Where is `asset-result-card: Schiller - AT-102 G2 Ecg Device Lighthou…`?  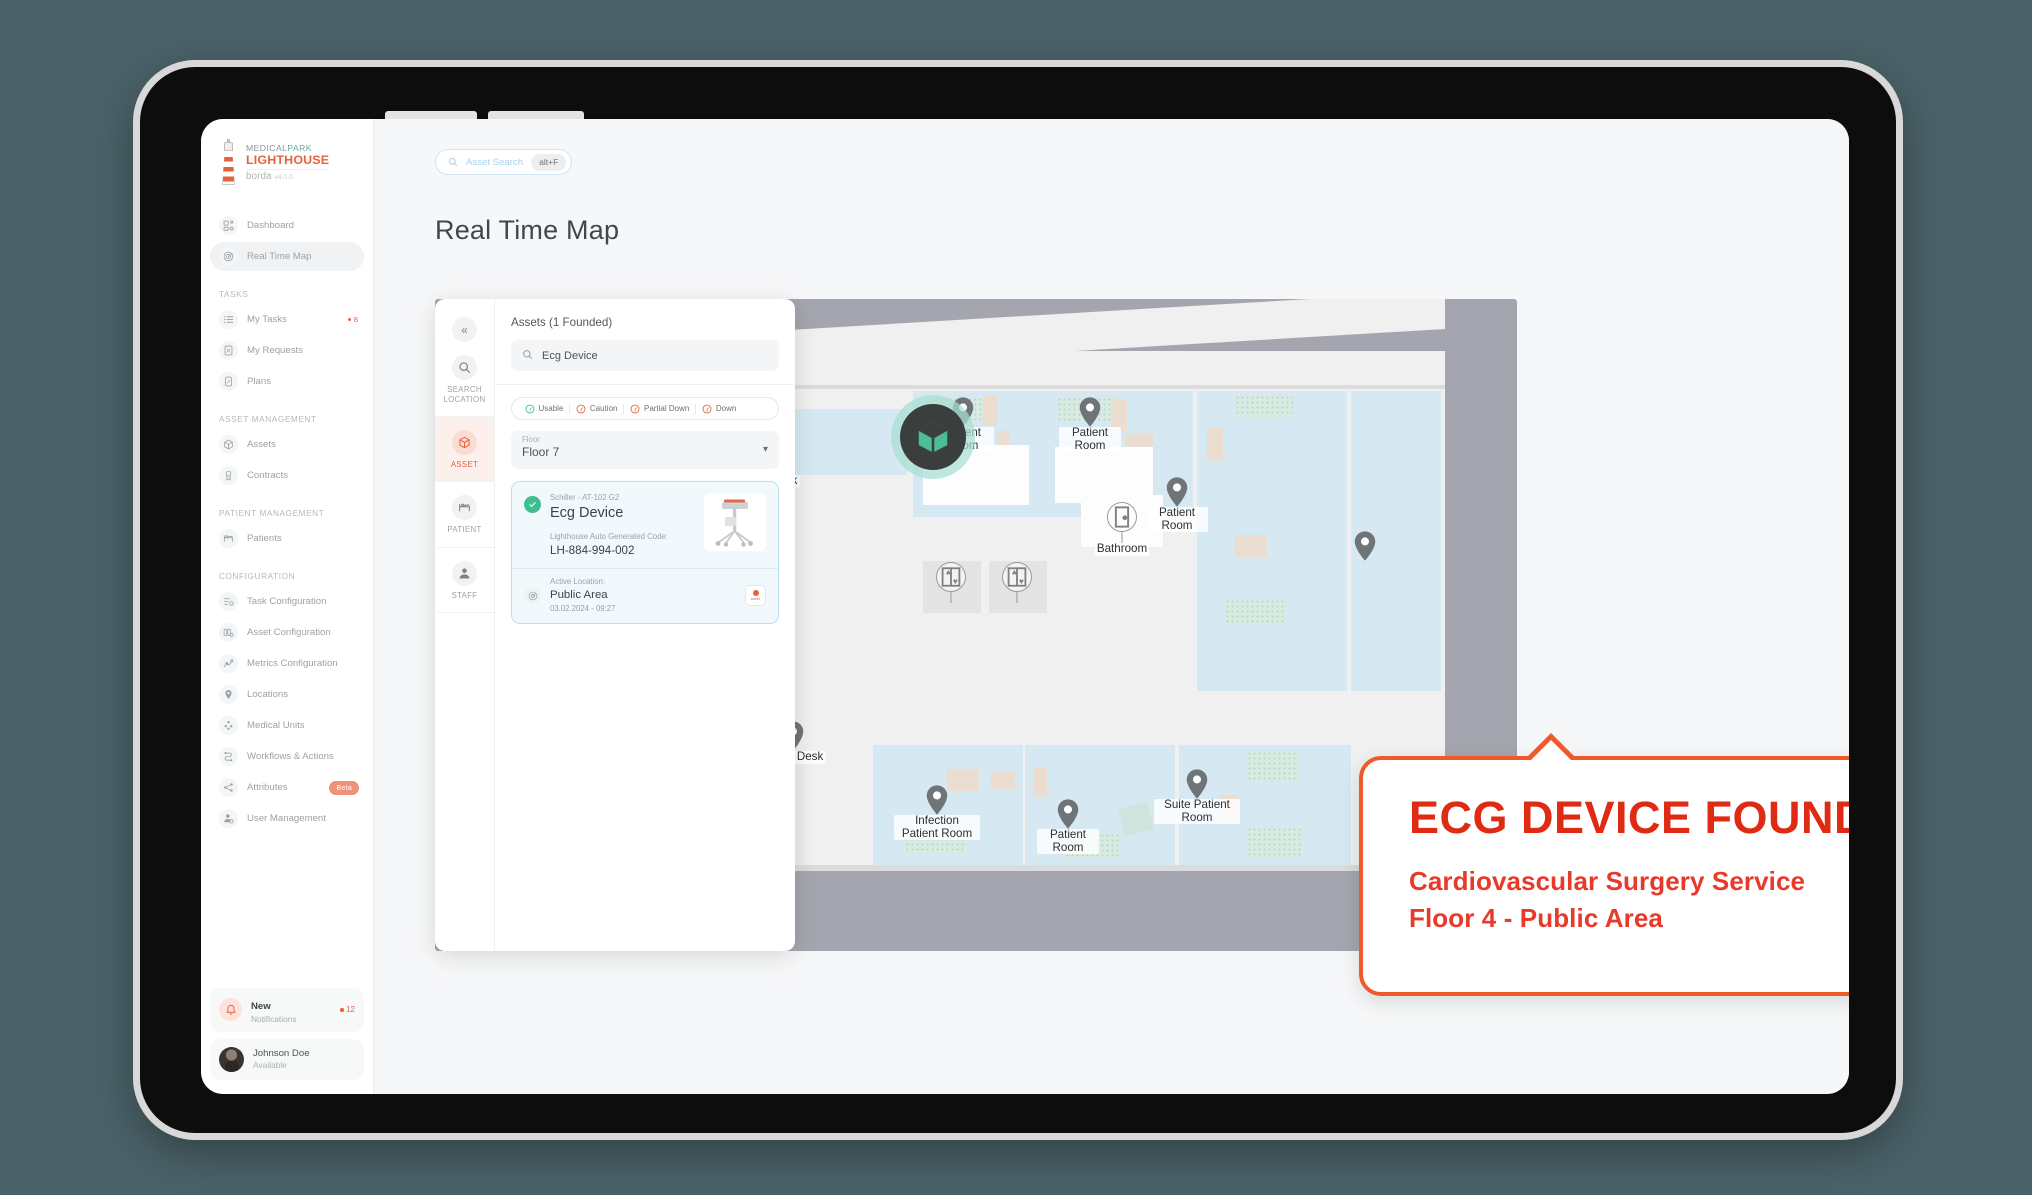
asset-result-card: Schiller - AT-102 G2 Ecg Device Lighthou… is located at coordinates (645, 553).